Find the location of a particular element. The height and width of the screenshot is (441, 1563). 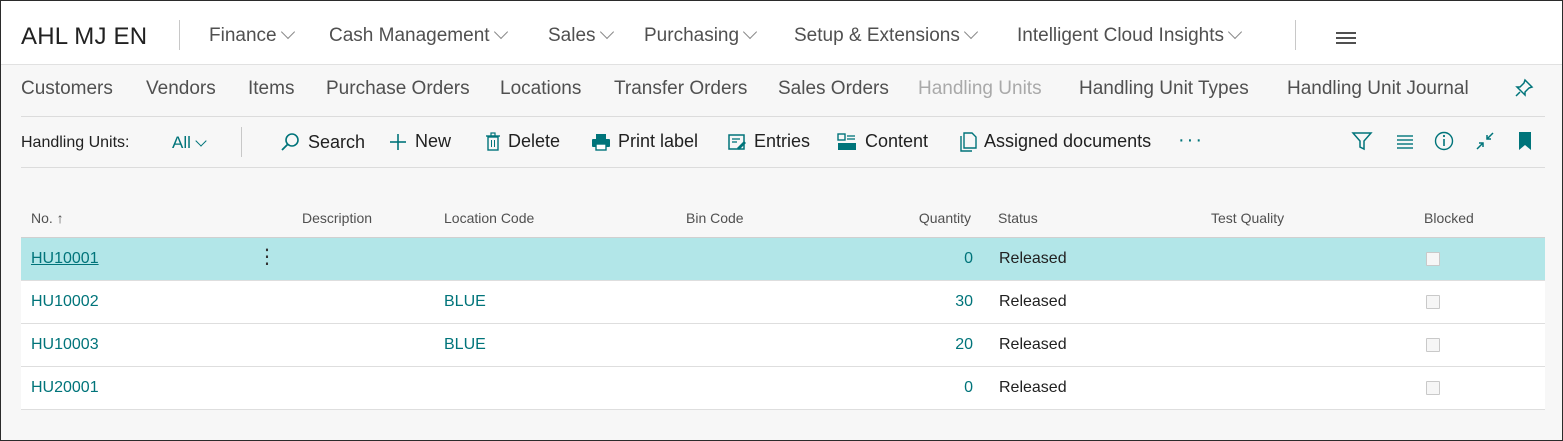

view-selector: All is located at coordinates (189, 143).